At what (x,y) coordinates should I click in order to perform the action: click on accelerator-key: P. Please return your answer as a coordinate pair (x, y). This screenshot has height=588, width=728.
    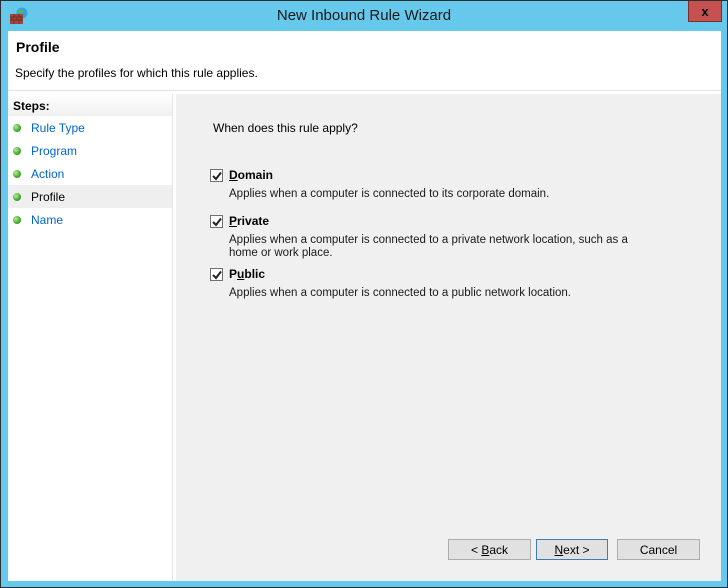
    Looking at the image, I should click on (233, 221).